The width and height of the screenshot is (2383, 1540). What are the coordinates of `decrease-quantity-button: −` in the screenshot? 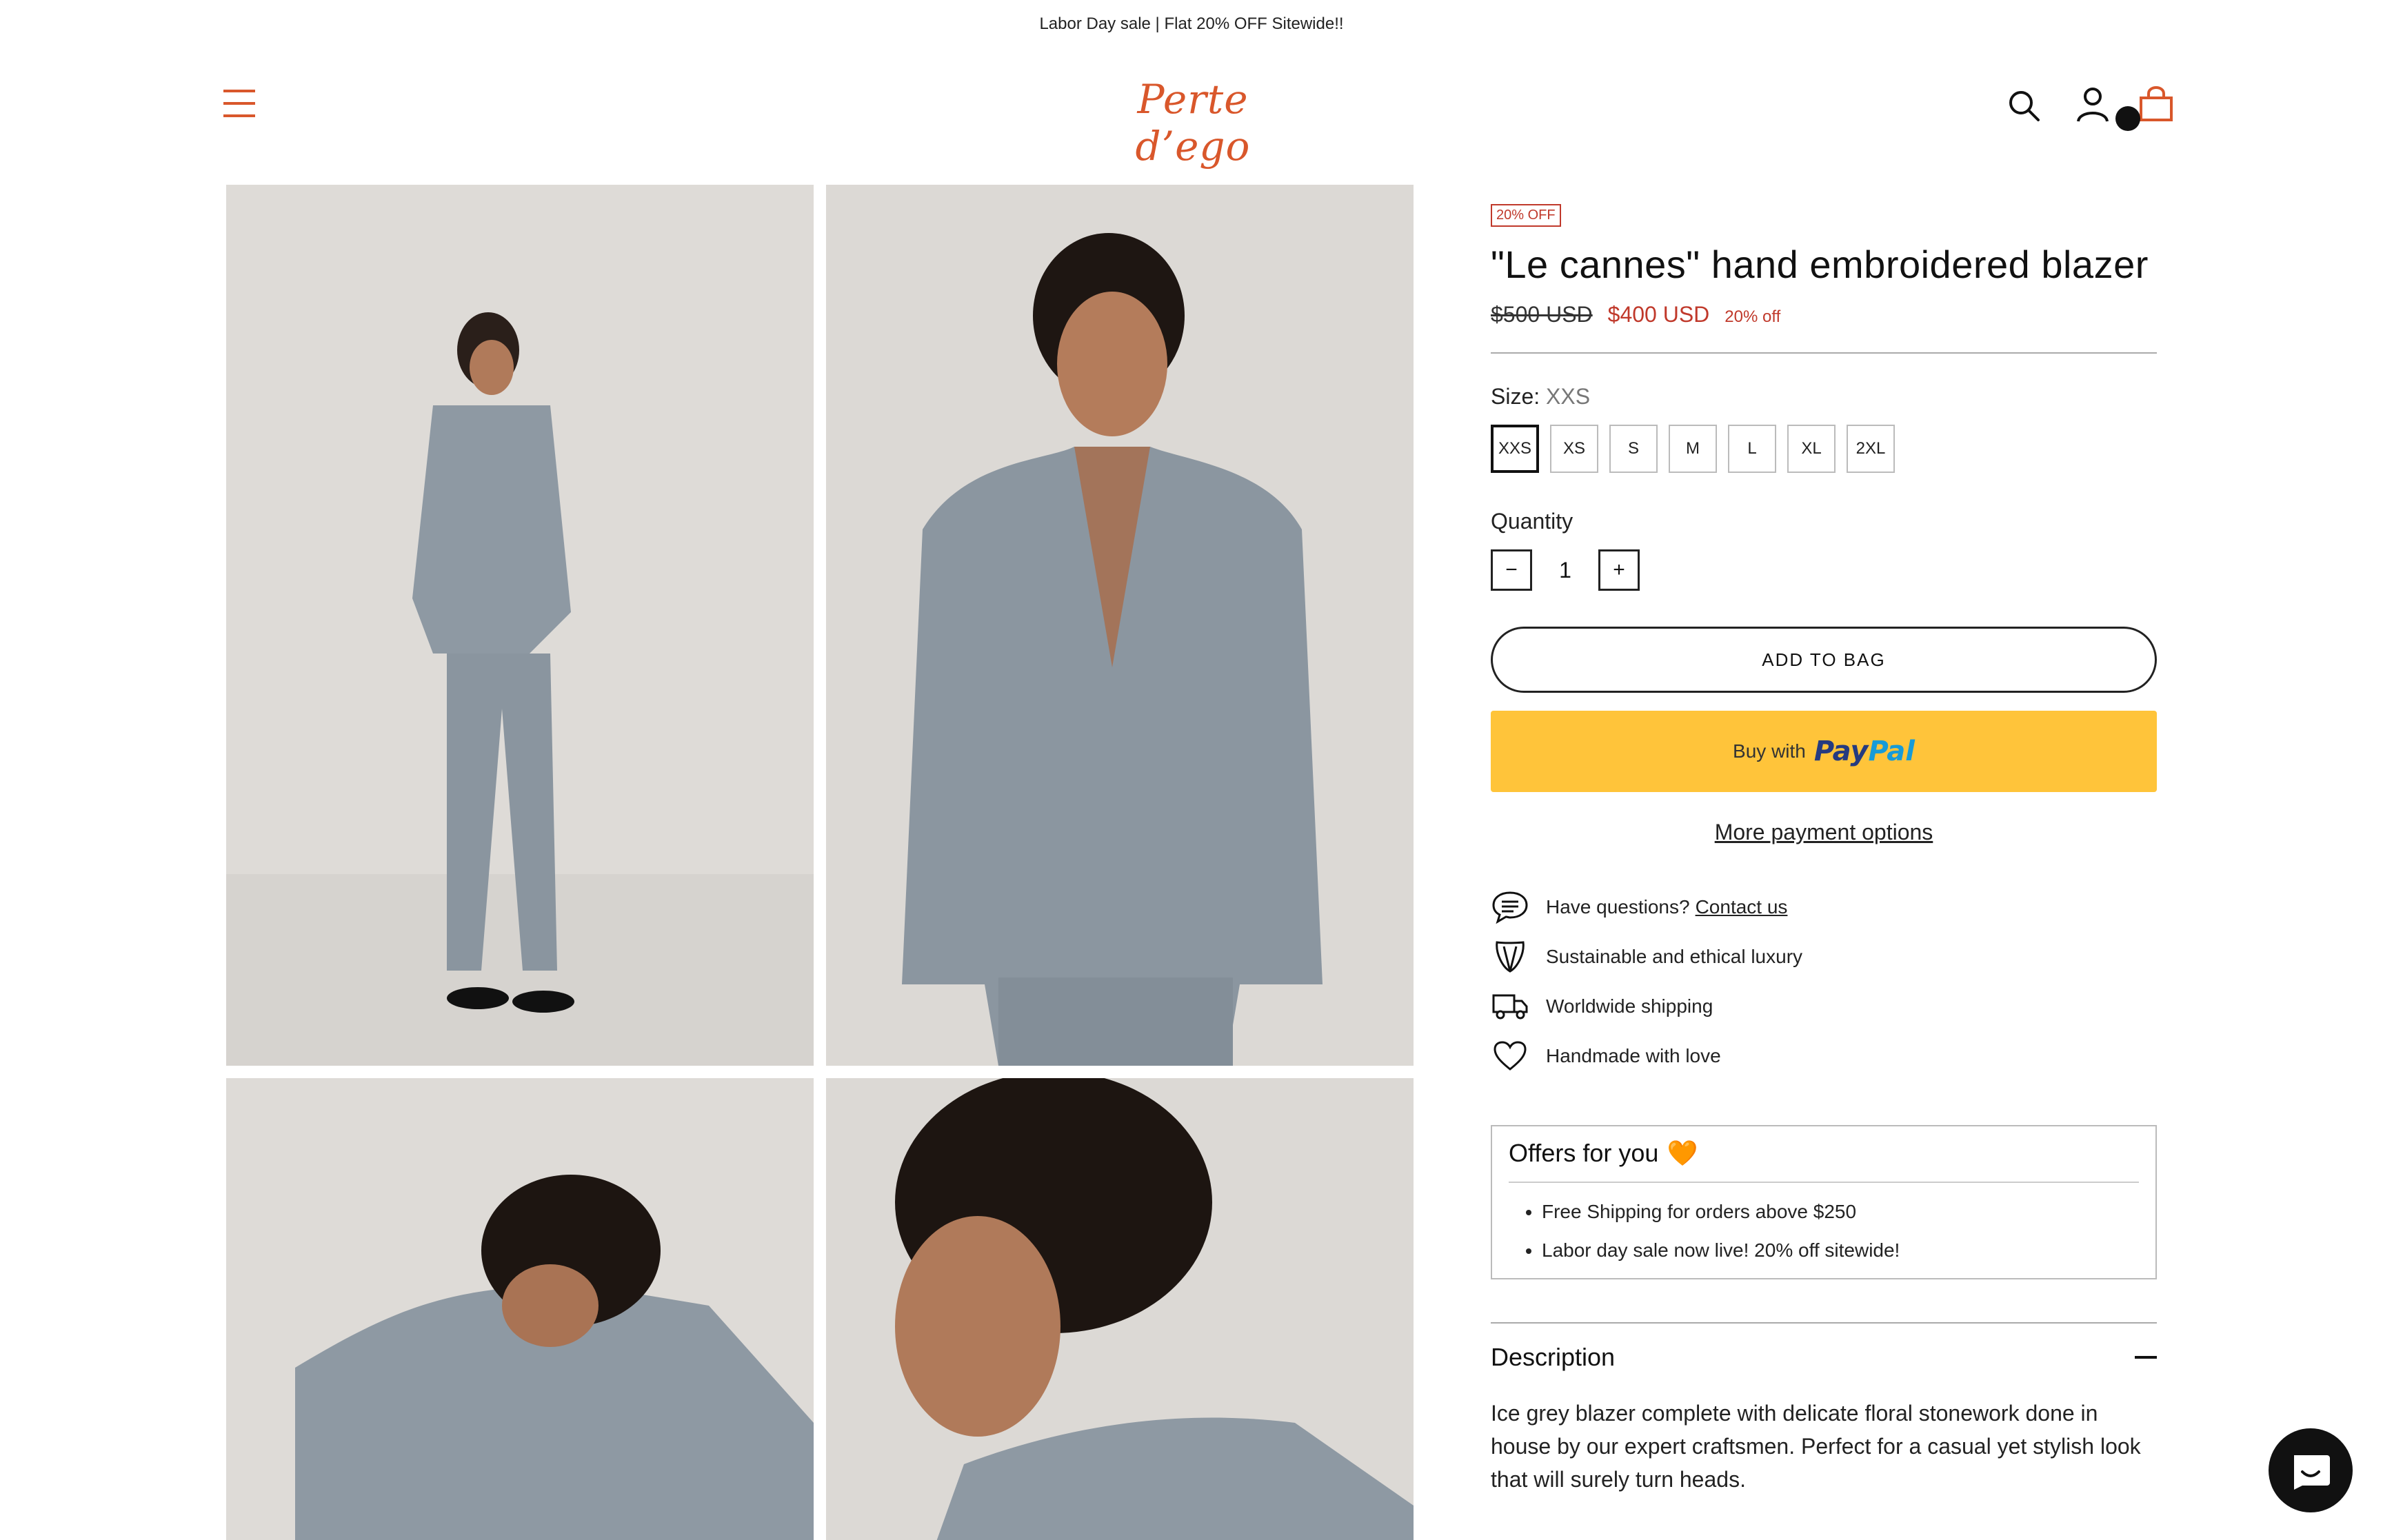 It's located at (1511, 570).